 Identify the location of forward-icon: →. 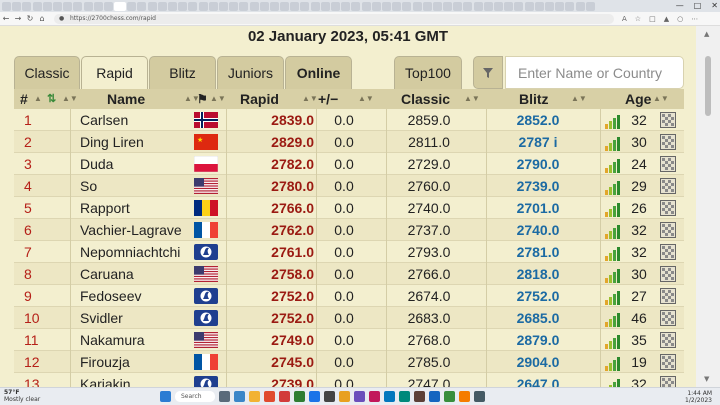
(18, 18).